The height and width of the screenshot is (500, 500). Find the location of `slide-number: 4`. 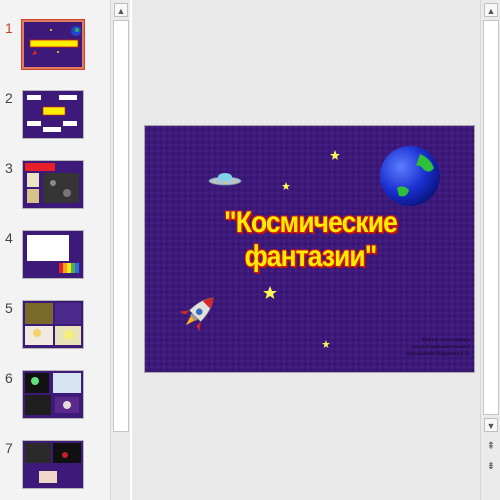

slide-number: 4 is located at coordinates (9, 238).